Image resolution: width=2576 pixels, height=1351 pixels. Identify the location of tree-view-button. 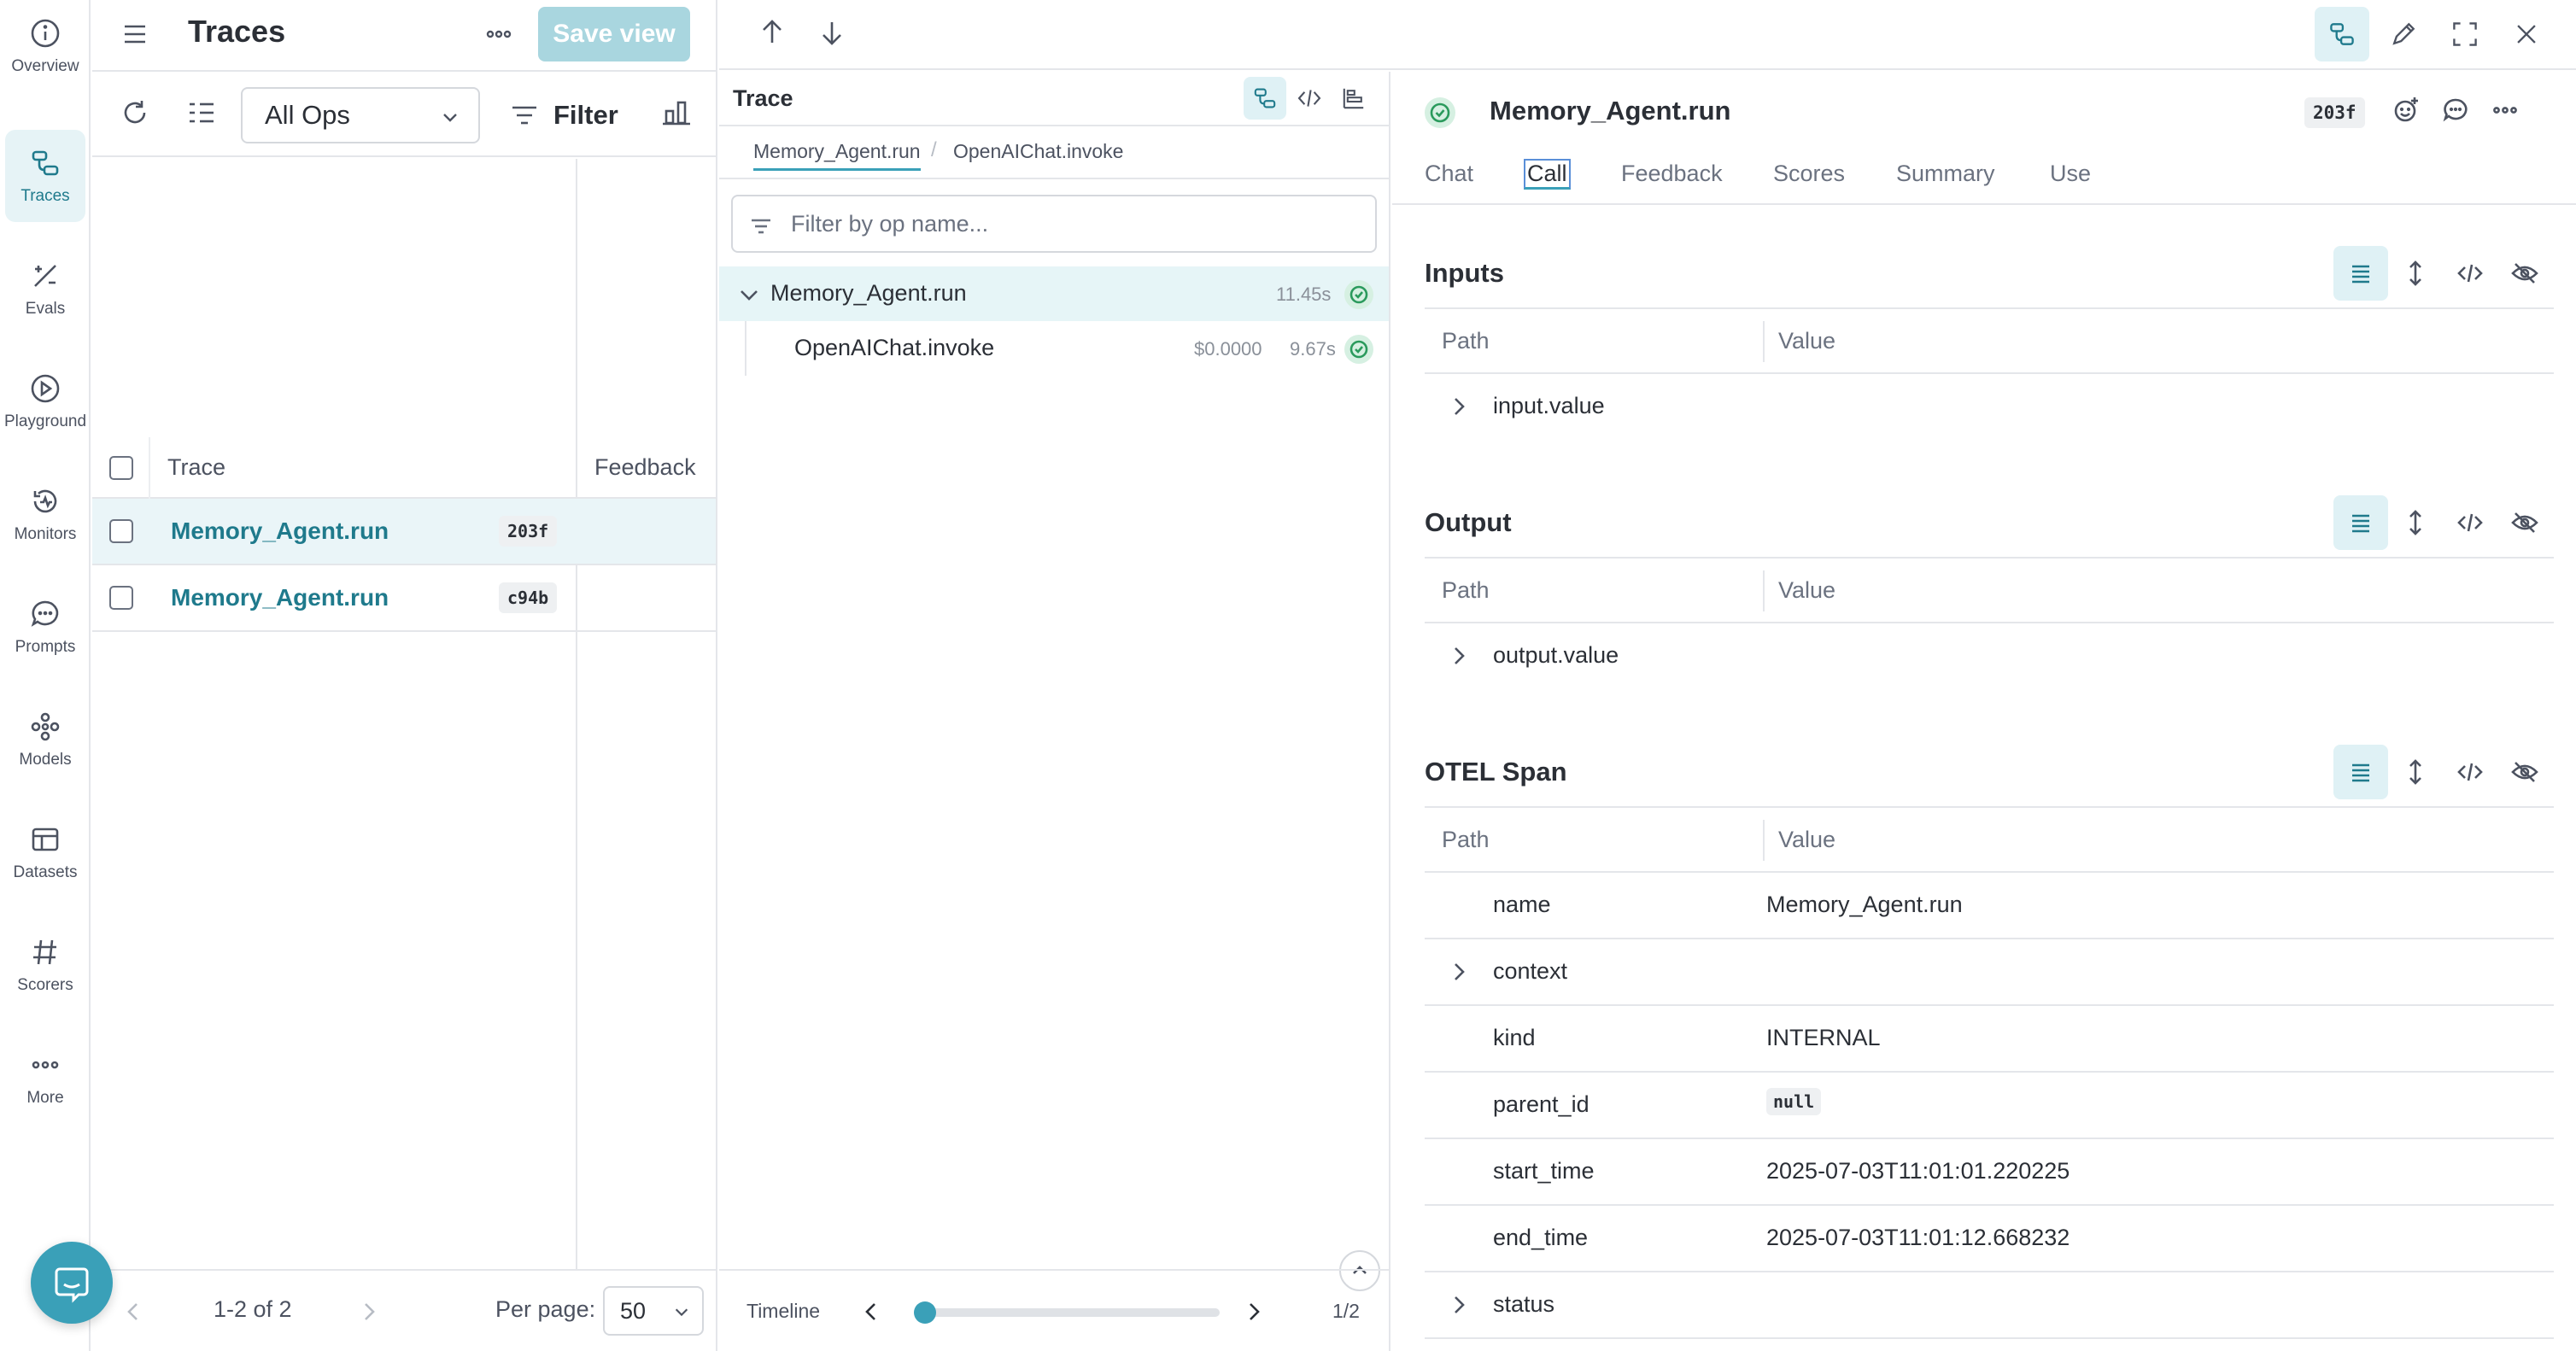
(1265, 98).